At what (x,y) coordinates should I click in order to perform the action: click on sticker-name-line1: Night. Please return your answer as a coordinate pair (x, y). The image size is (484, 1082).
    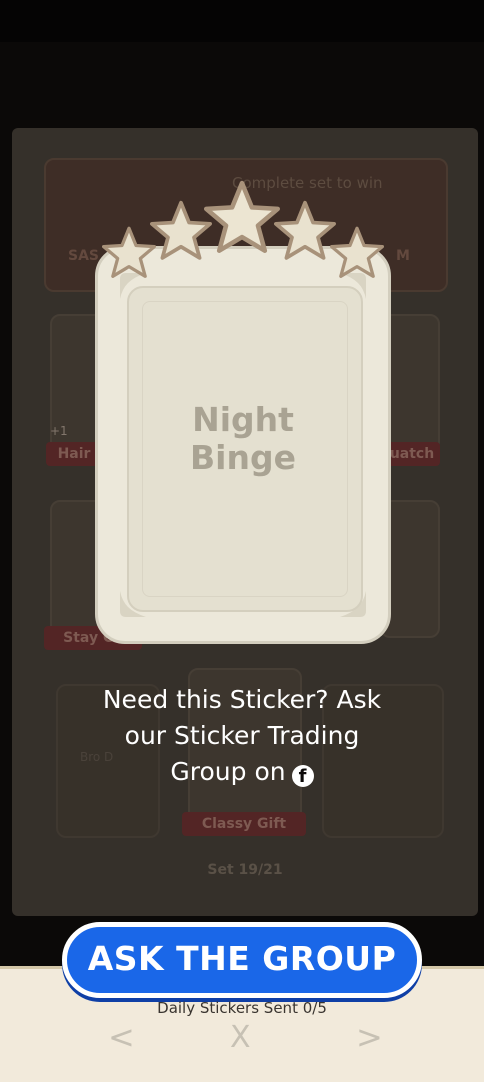
    Looking at the image, I should click on (243, 419).